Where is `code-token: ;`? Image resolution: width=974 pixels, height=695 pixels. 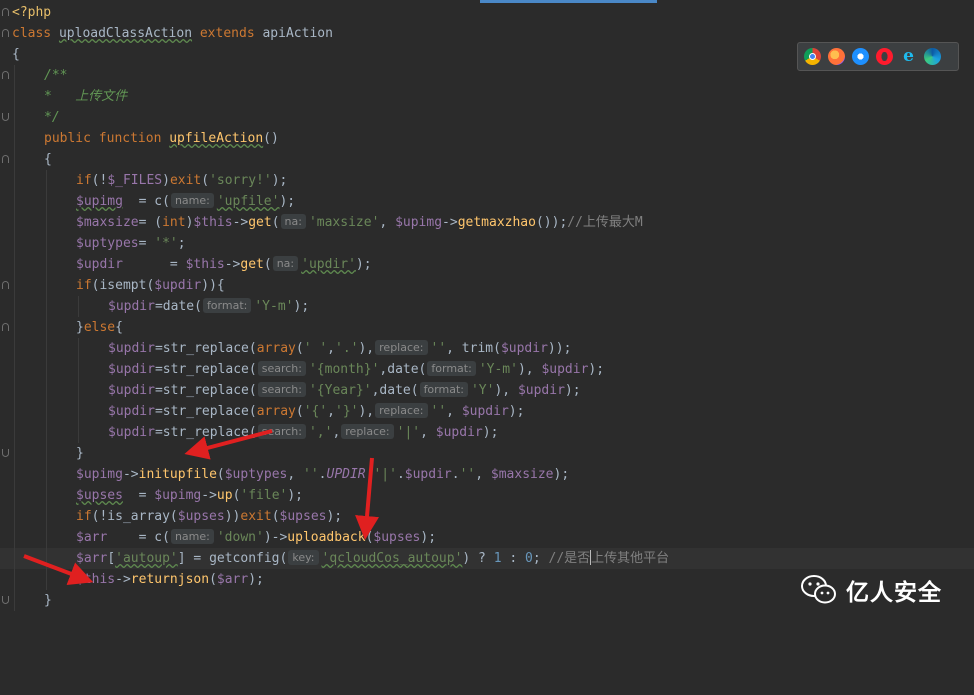
code-token: ; is located at coordinates (181, 243).